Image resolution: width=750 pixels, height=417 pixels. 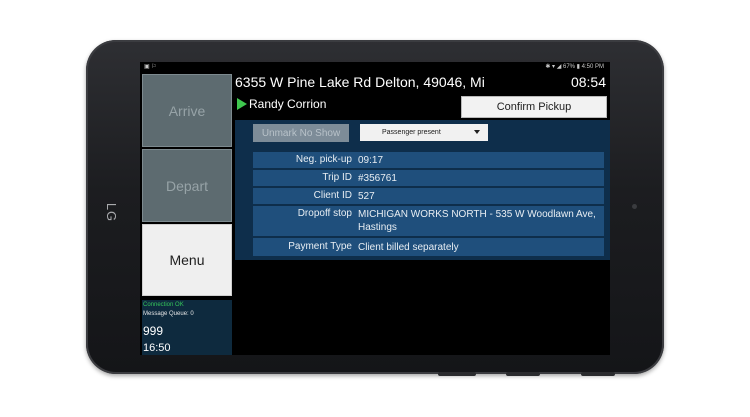 I want to click on detail-value: Client billed separately, so click(x=408, y=247).